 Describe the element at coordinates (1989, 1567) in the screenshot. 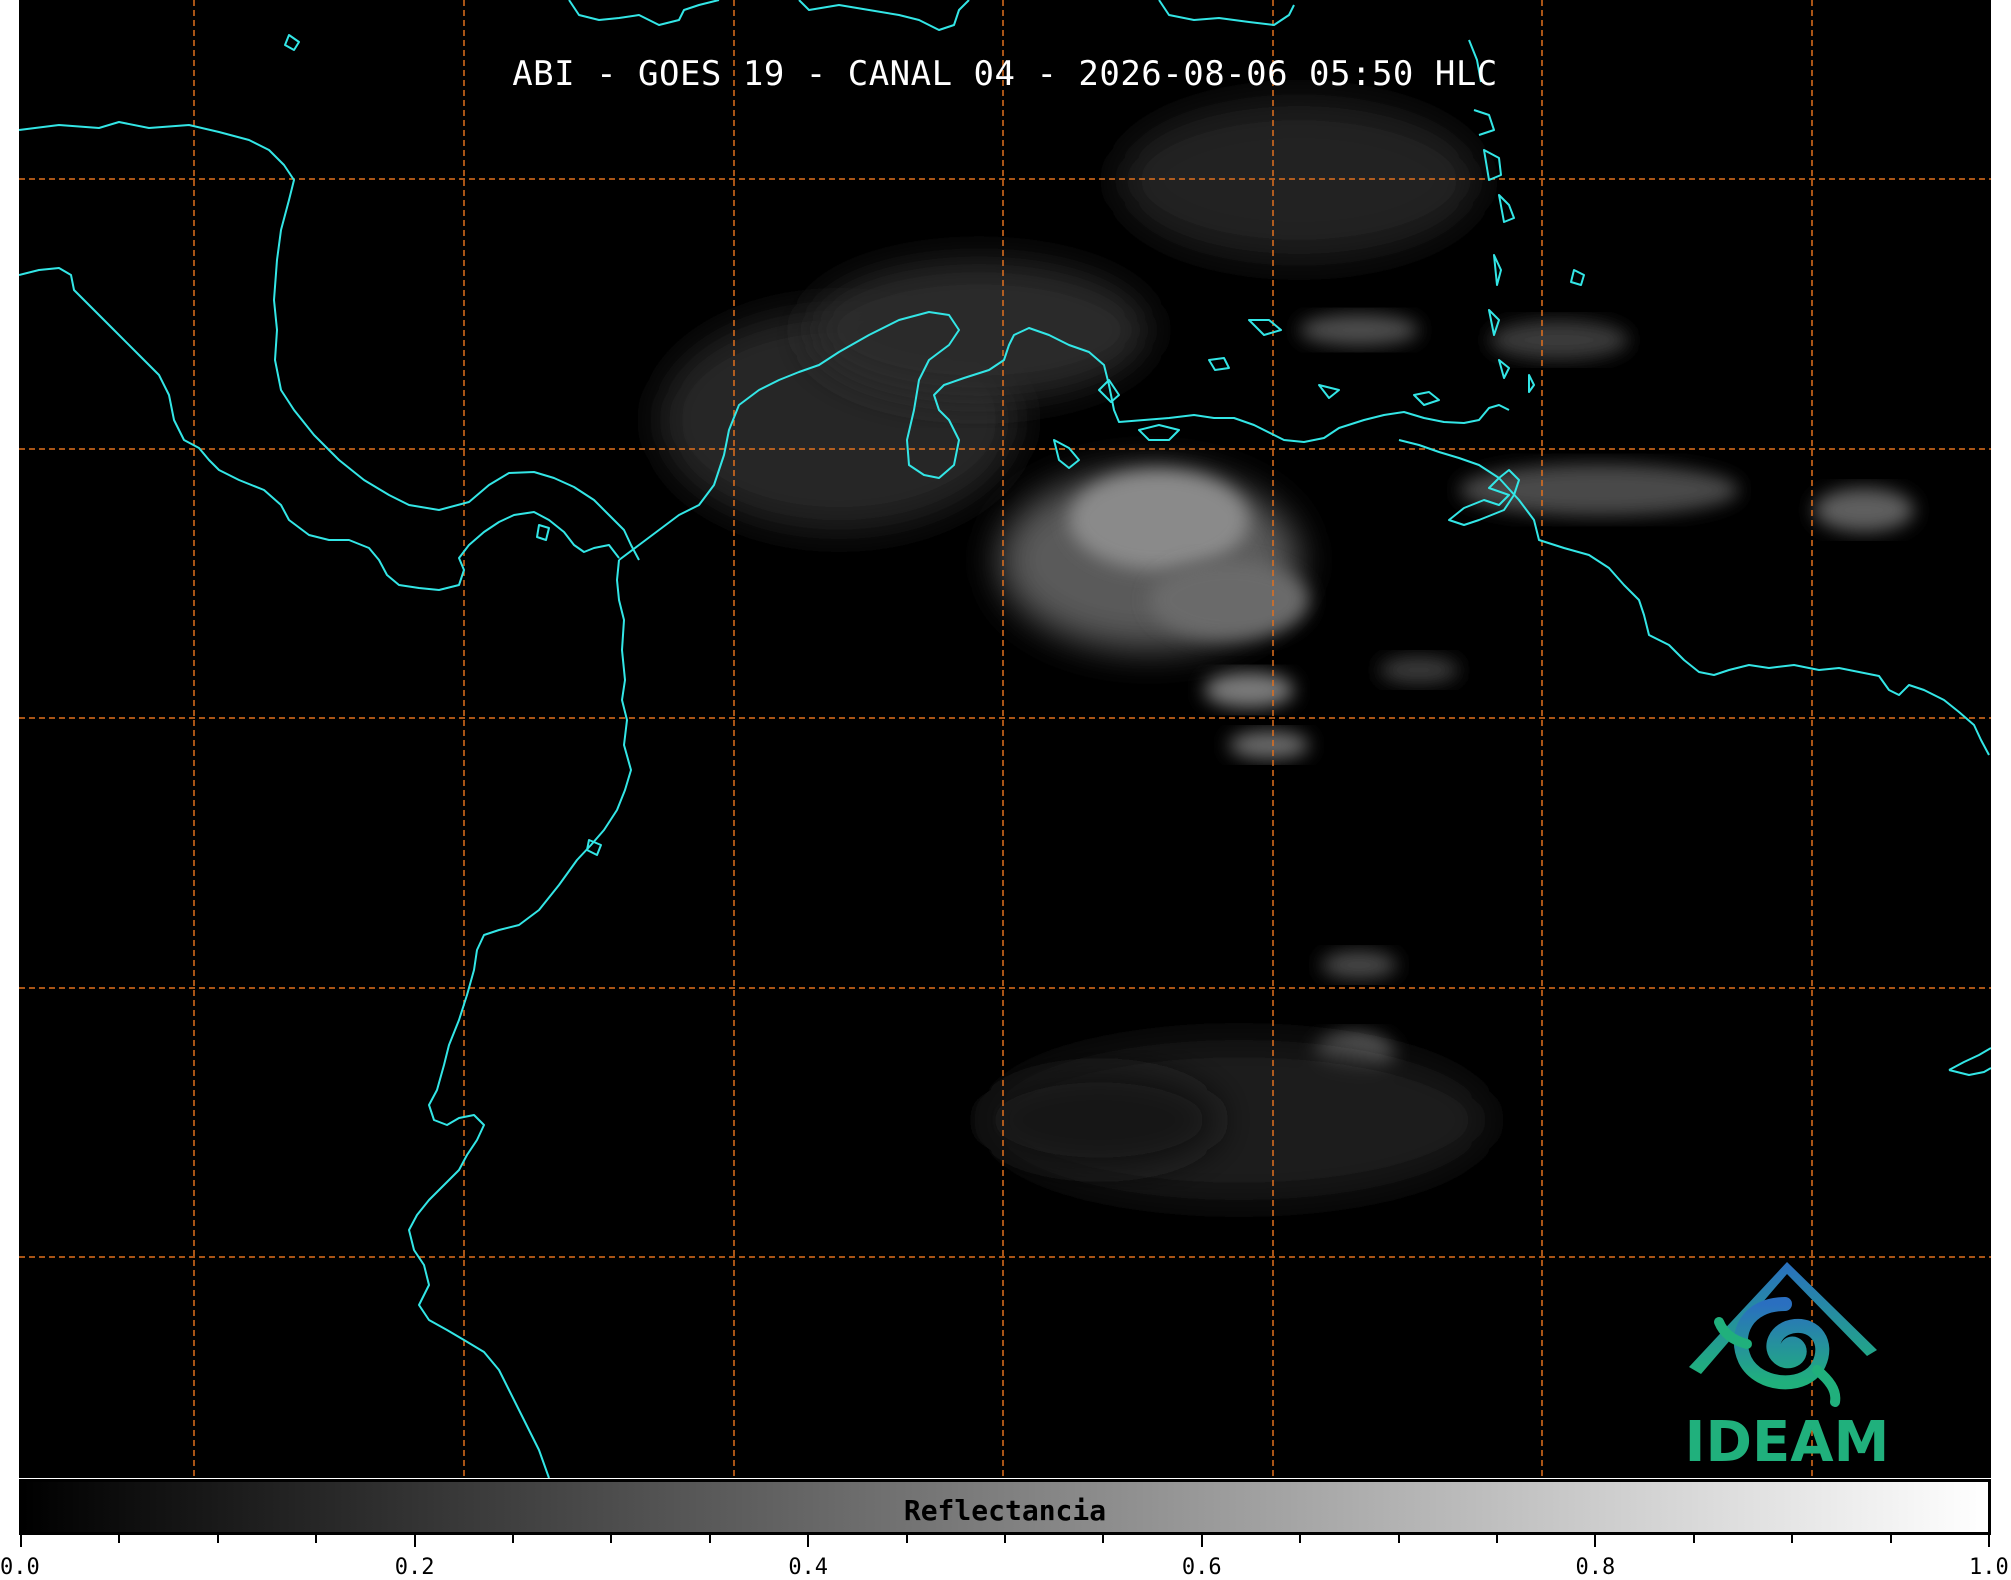

I see `colorbar-tick-label: 1.0` at that location.